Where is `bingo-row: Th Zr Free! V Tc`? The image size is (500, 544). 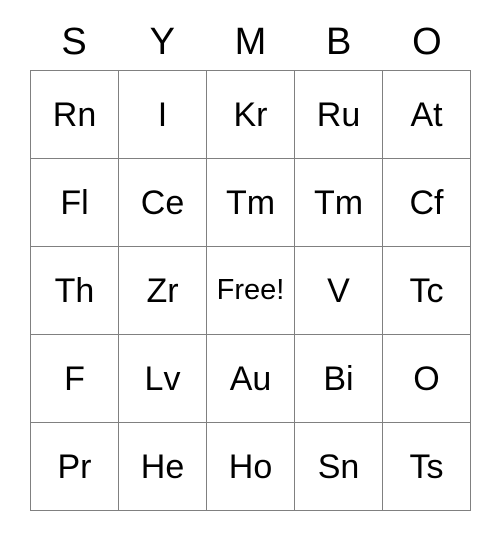 bingo-row: Th Zr Free! V Tc is located at coordinates (251, 291).